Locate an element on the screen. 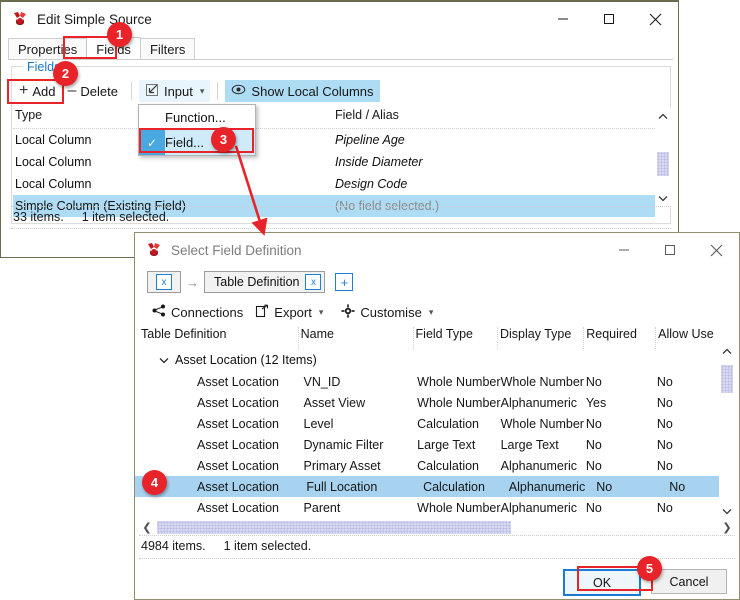 Image resolution: width=740 pixels, height=600 pixels. window2-title: Select Field Definition is located at coordinates (236, 250).